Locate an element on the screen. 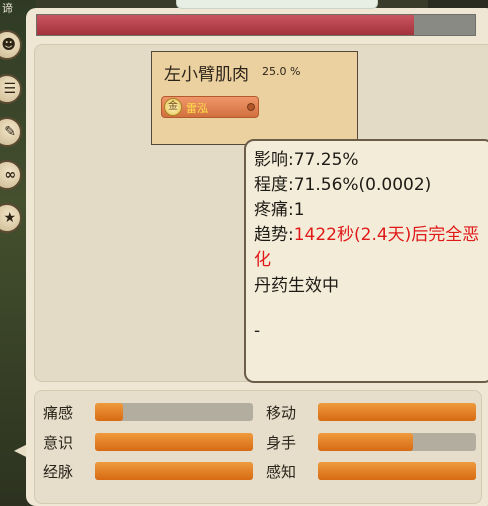  tooltip-influence: 影响:77.25% is located at coordinates (306, 160).